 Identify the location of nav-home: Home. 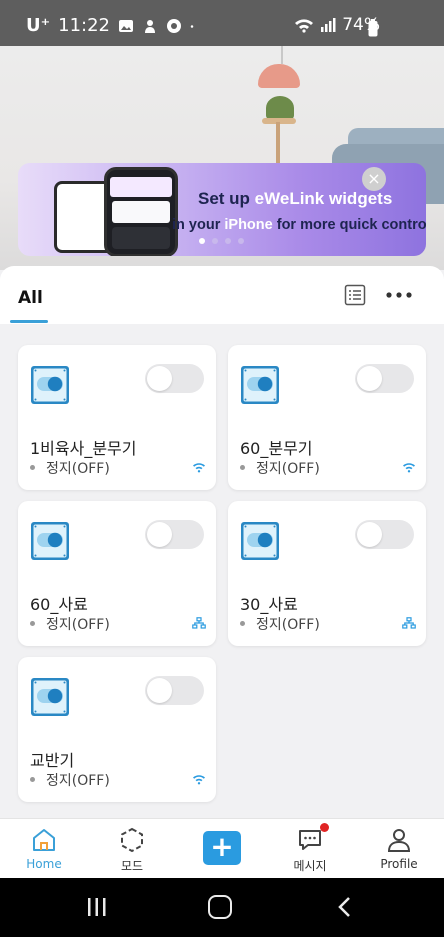
(44, 849).